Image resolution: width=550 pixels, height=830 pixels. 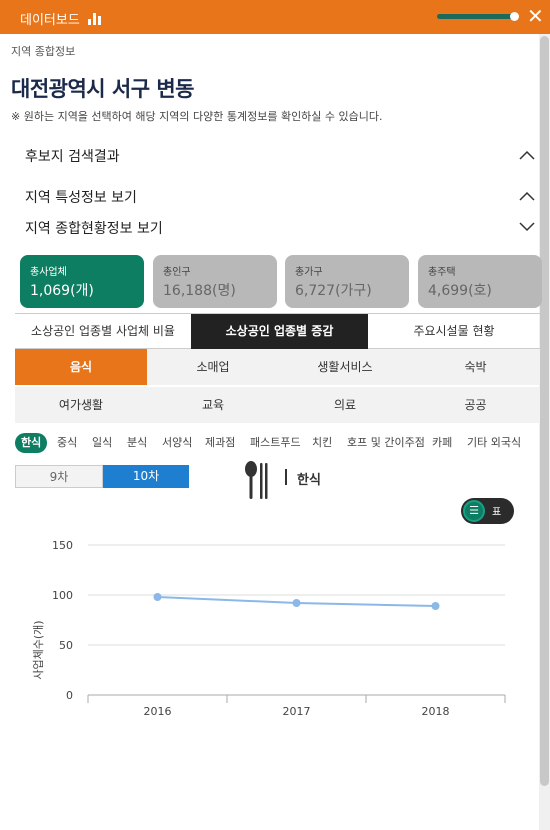 What do you see at coordinates (94, 228) in the screenshot?
I see `summary-section-toggle: 지역 종합현황정보 보기` at bounding box center [94, 228].